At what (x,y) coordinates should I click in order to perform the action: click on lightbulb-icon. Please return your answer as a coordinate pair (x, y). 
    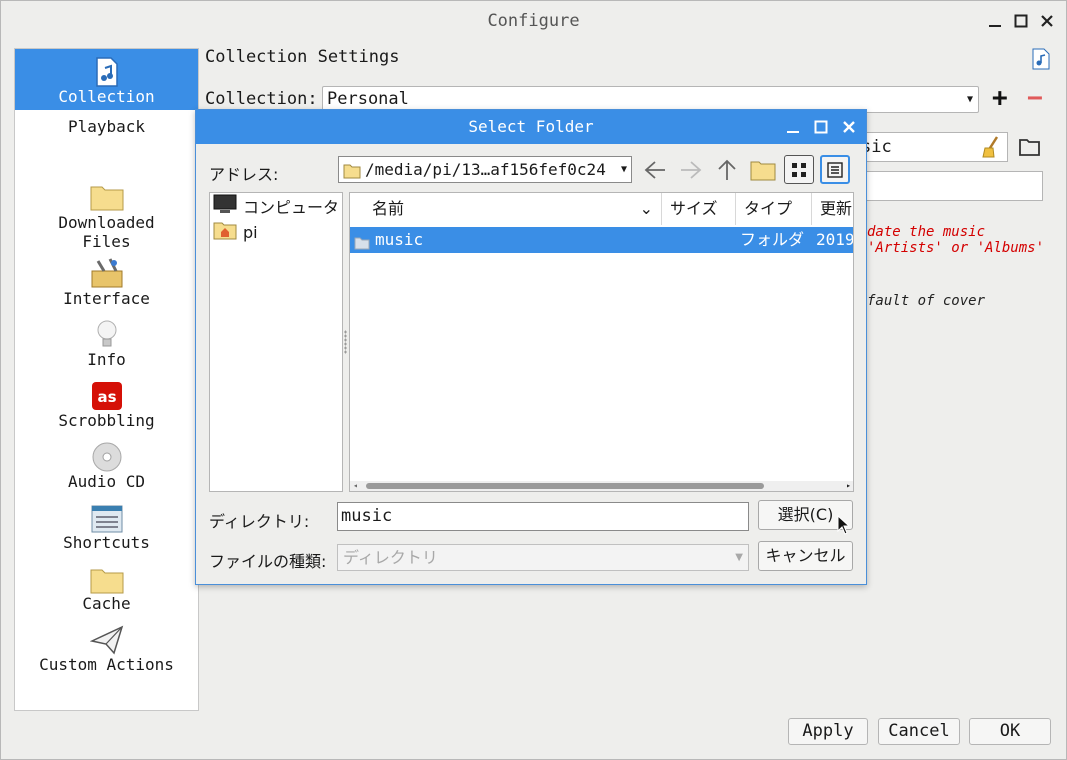
    Looking at the image, I should click on (106, 334).